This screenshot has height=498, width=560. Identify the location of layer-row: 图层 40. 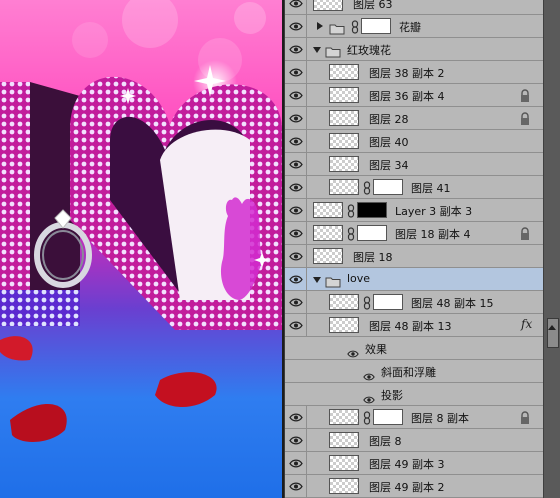
(414, 141).